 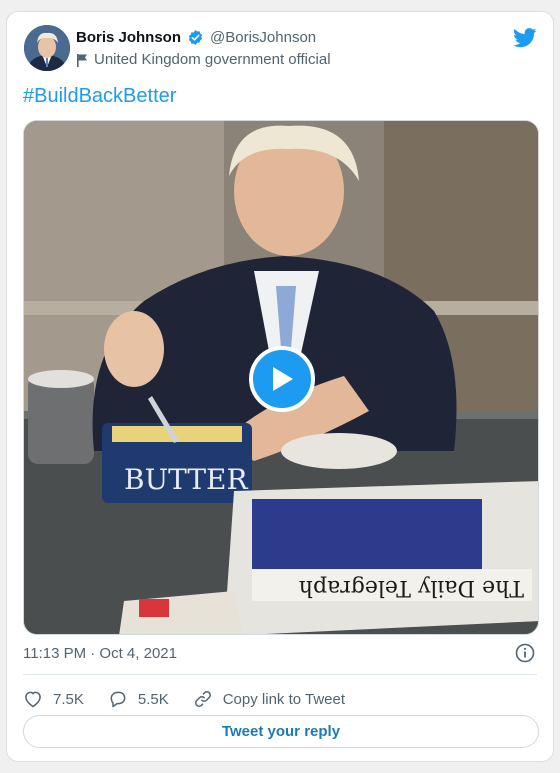 What do you see at coordinates (202, 699) in the screenshot?
I see `link-icon` at bounding box center [202, 699].